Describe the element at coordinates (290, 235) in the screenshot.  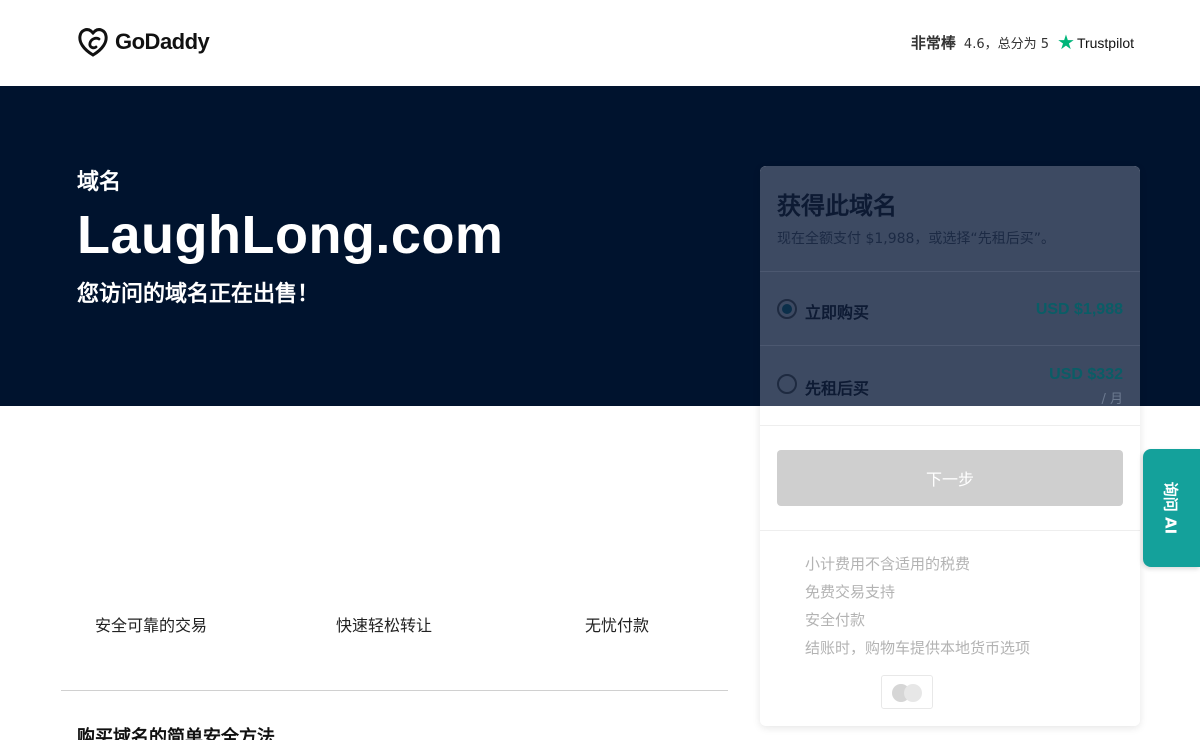
I see `domain-name: LaughLong.com` at that location.